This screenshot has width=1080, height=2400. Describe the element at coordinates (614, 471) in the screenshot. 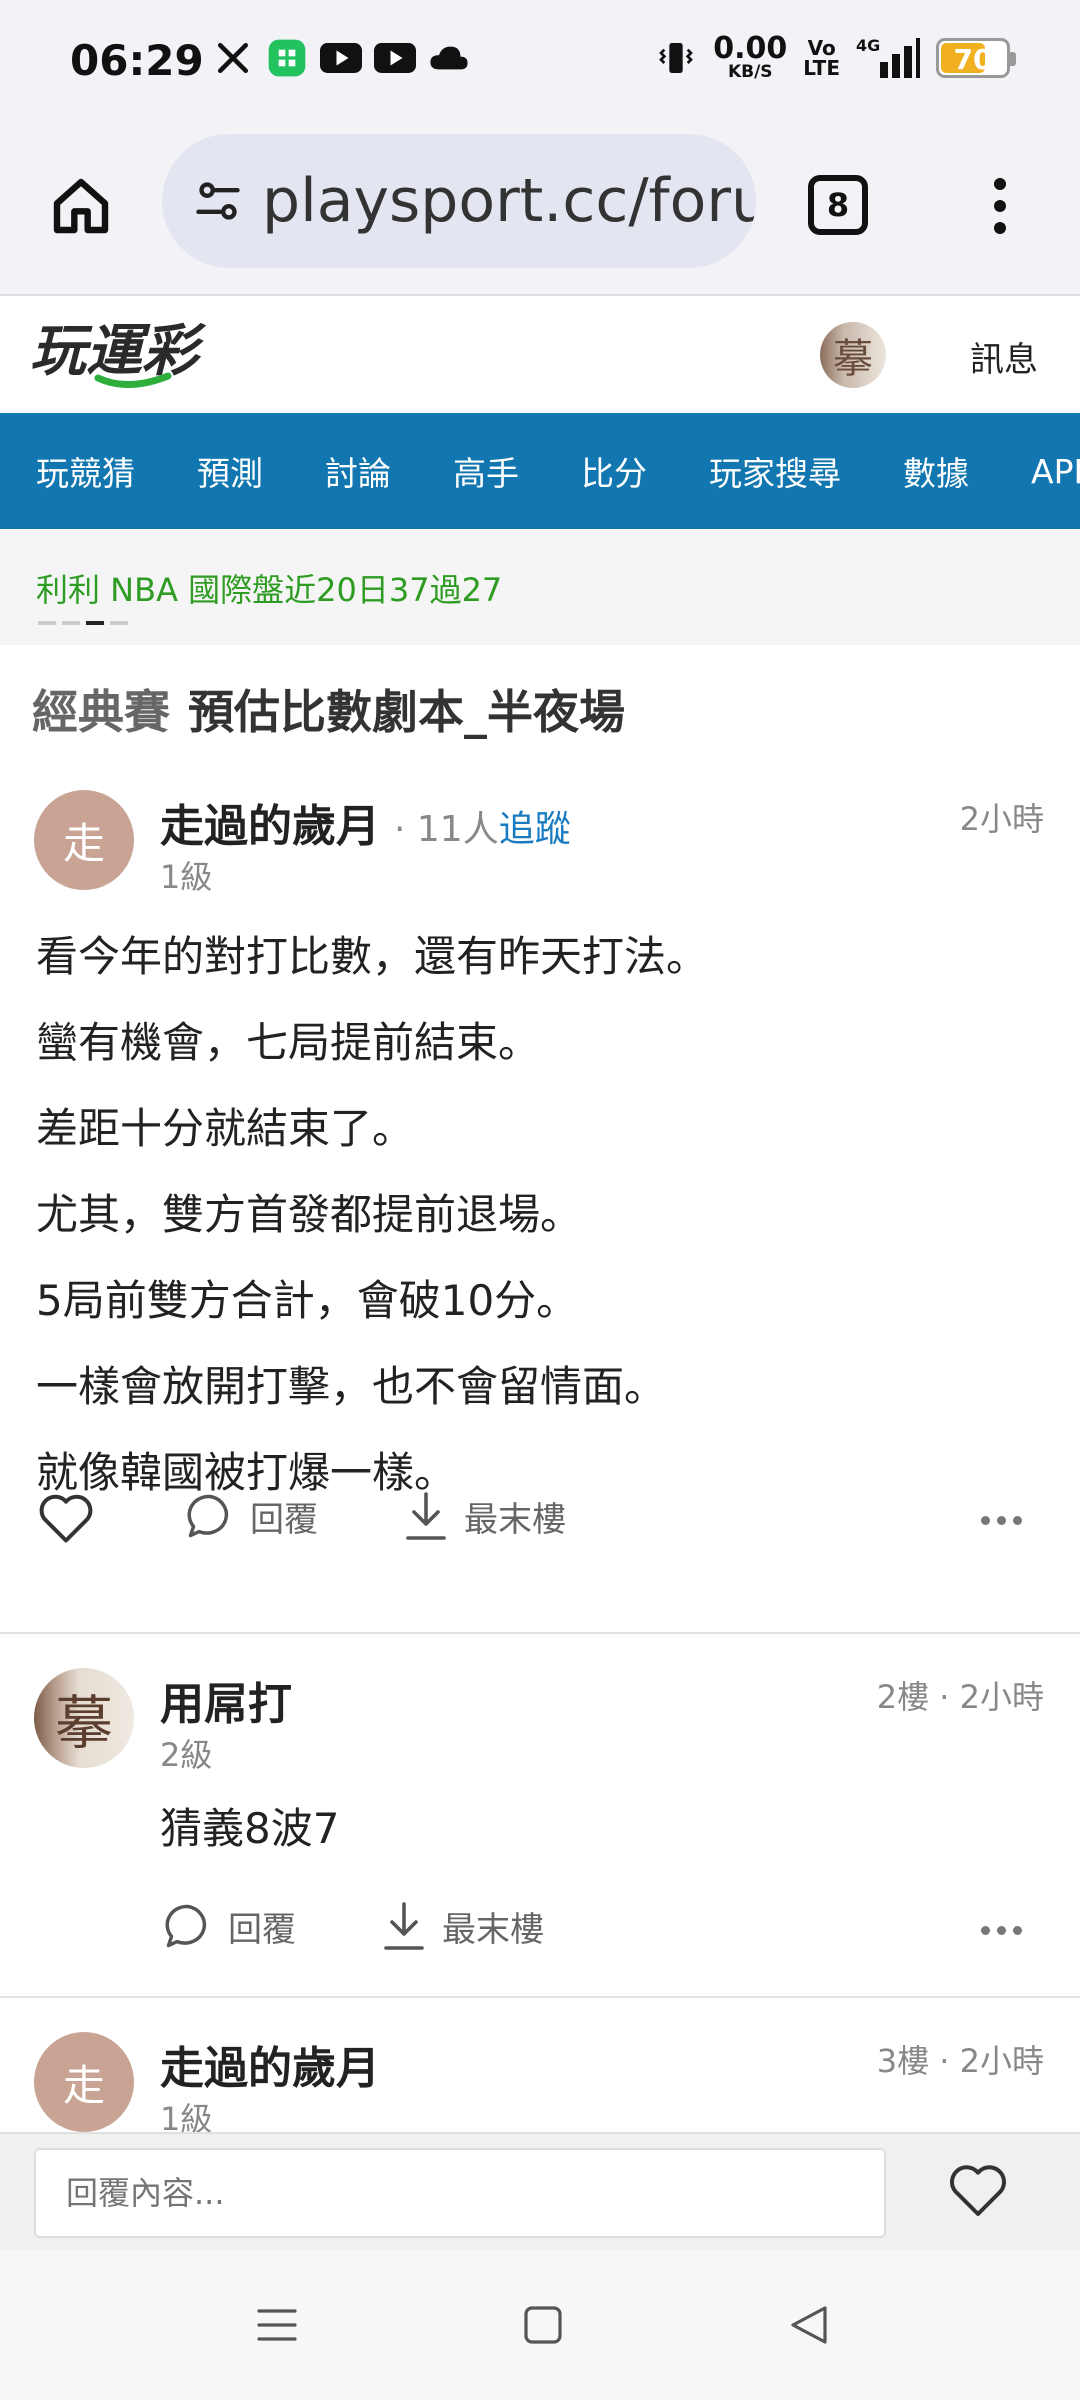

I see `nav-item-scores: 比分` at that location.